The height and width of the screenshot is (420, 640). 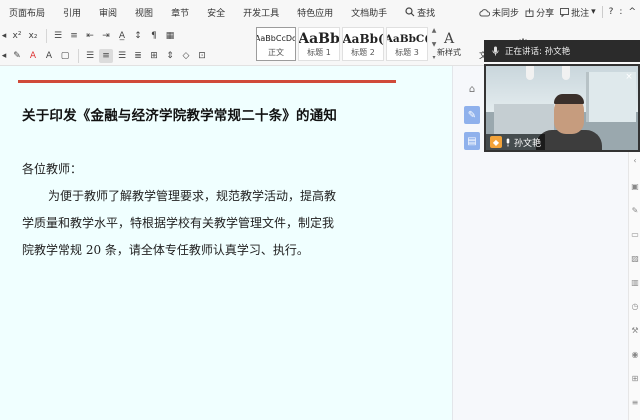 I want to click on comment-icon, so click(x=565, y=12).